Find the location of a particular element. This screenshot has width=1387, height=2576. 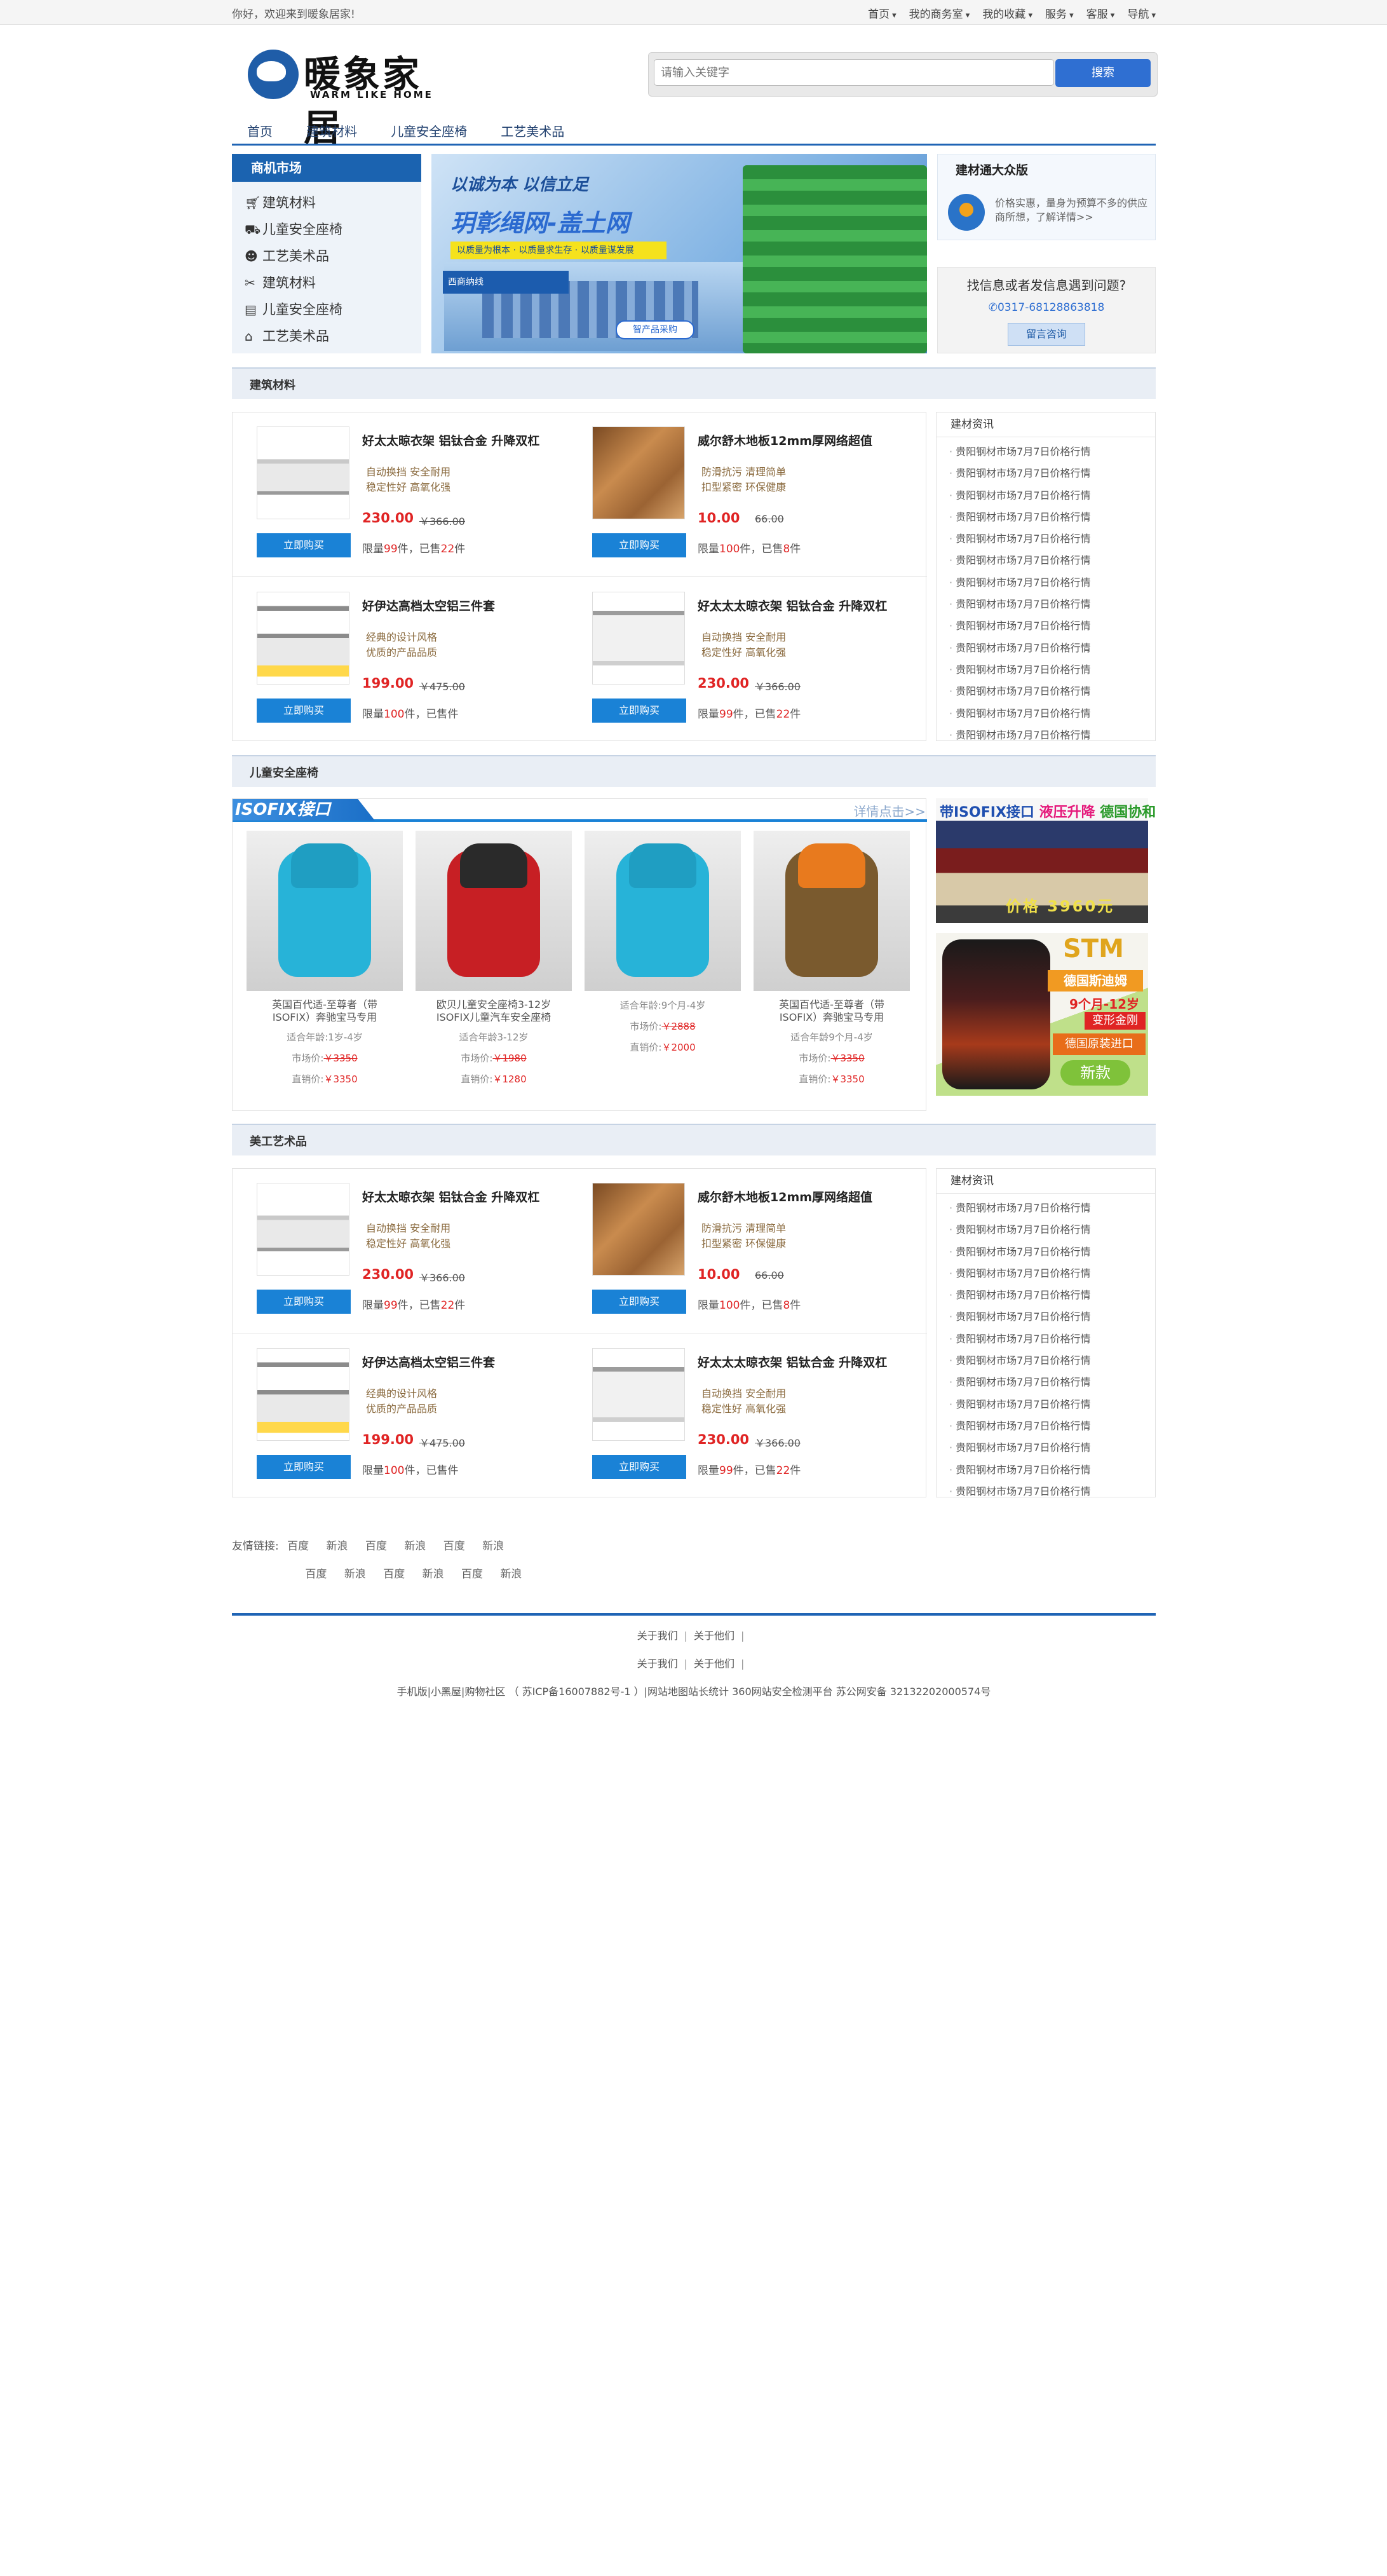

search-button: 搜索 is located at coordinates (1103, 73).